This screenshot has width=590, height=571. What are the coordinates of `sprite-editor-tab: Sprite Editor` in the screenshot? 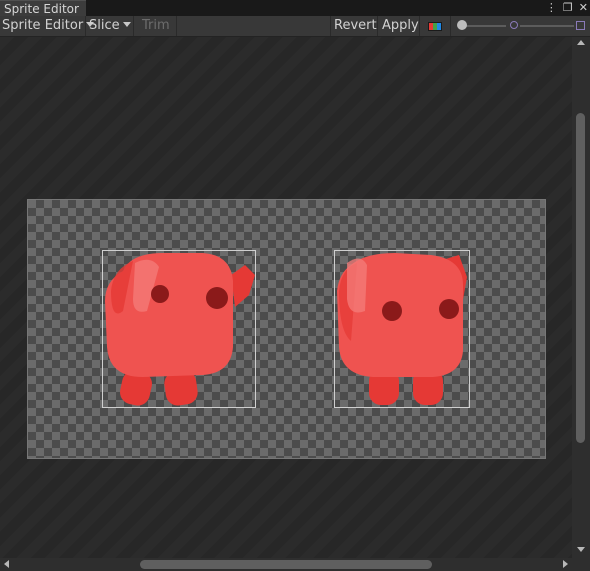 It's located at (43, 8).